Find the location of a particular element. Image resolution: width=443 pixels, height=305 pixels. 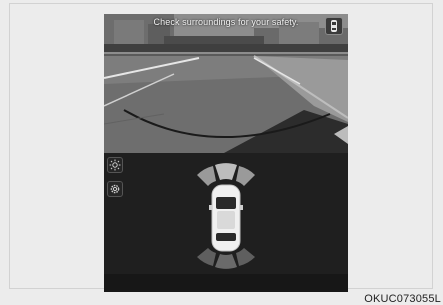

vehicle-top-view is located at coordinates (226, 218).